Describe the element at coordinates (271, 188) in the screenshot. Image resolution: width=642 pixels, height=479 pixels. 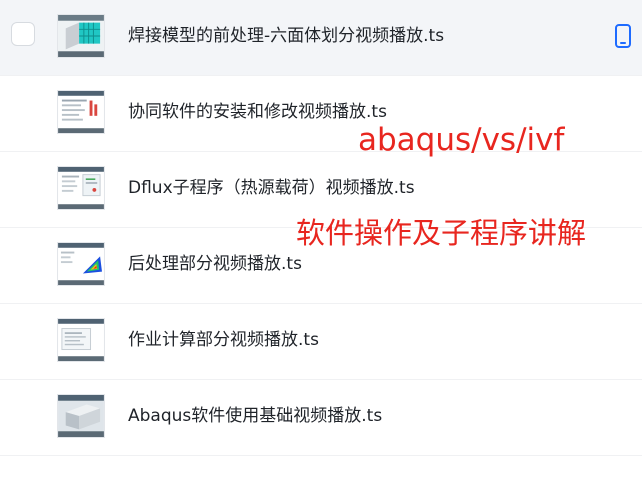
I see `file-title: Dflux子程序（热源载荷）视频播放.ts` at that location.